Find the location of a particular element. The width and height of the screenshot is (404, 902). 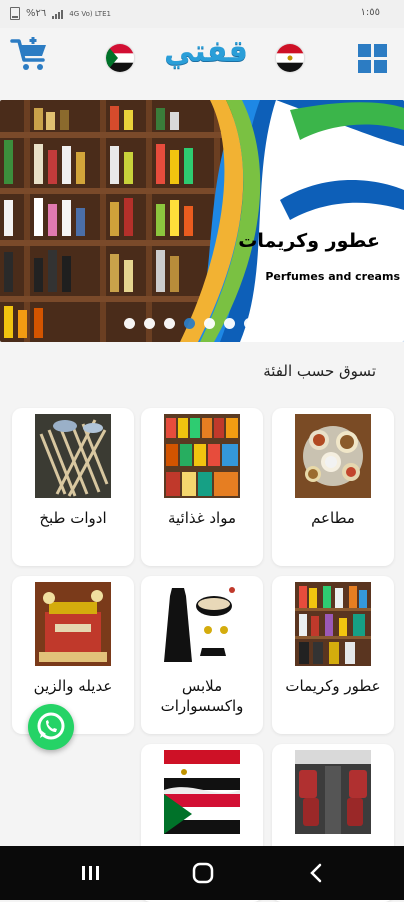

network-label: 4G Vo) LTE1 is located at coordinates (90, 13).